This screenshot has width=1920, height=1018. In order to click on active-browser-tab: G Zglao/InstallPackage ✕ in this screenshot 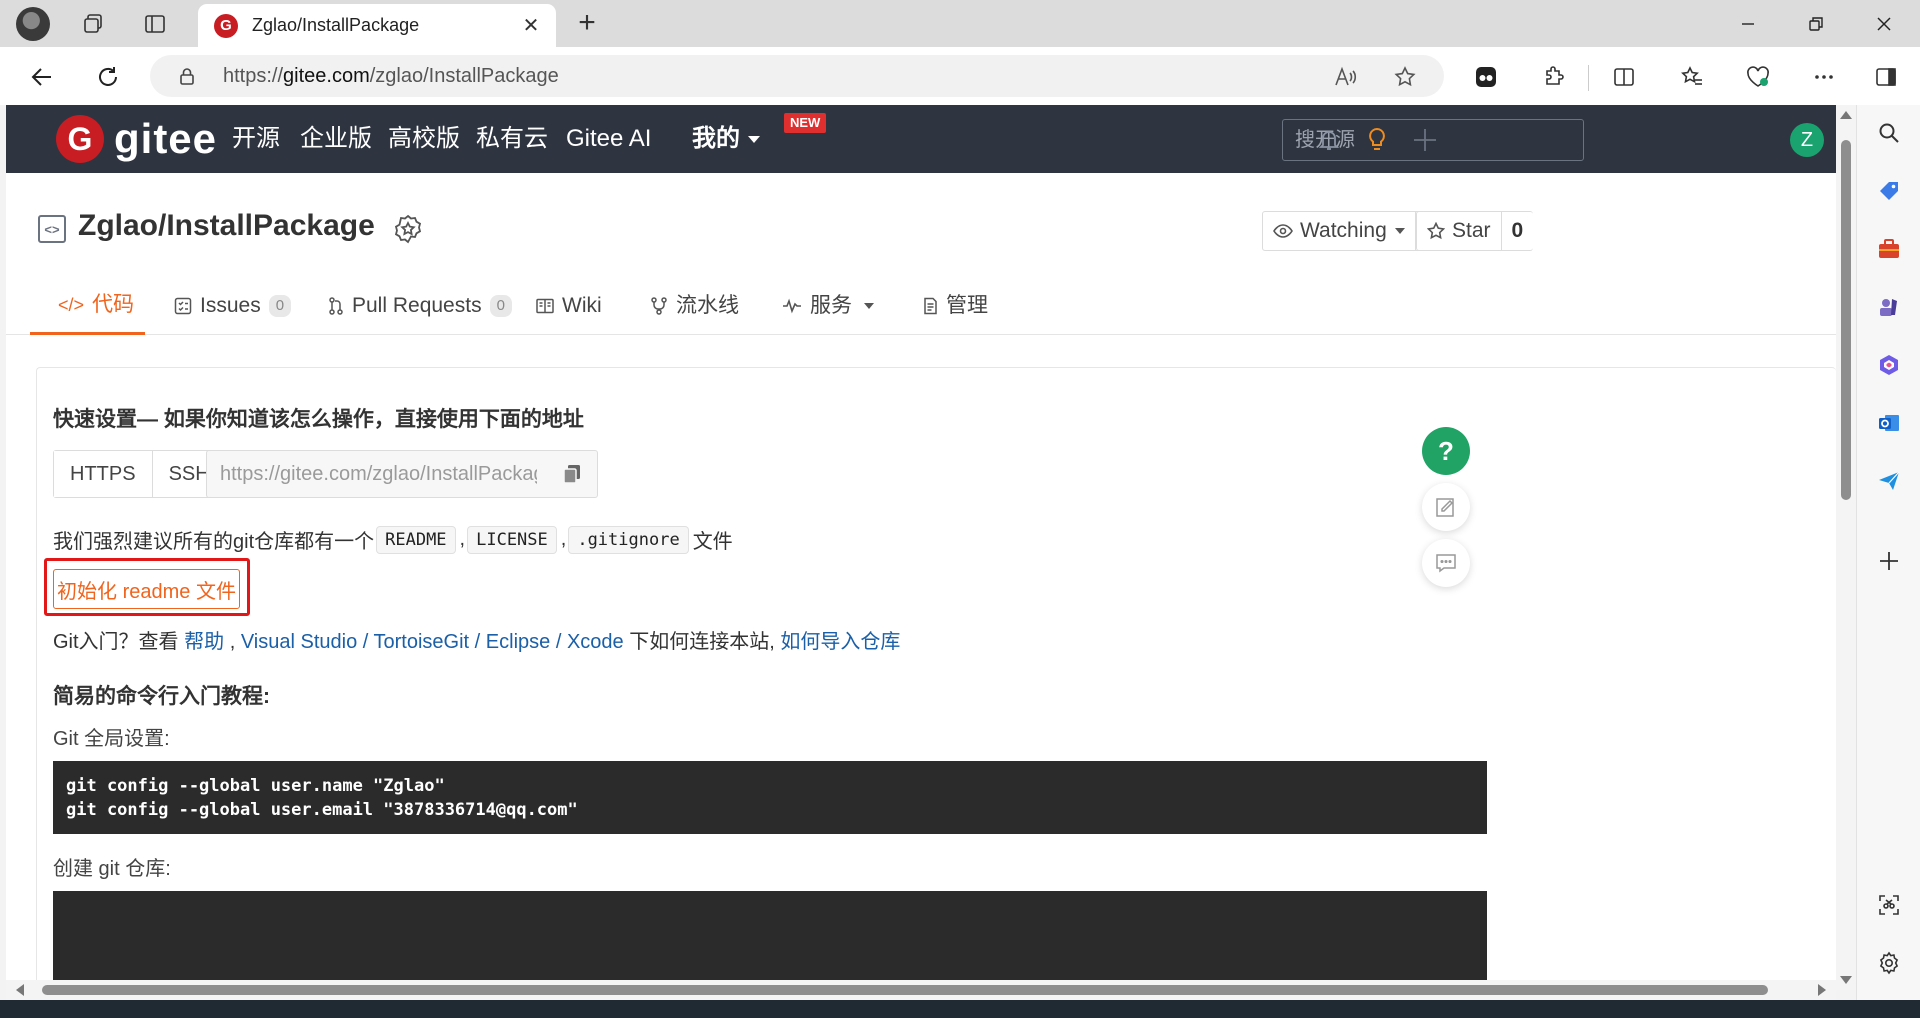, I will do `click(377, 25)`.